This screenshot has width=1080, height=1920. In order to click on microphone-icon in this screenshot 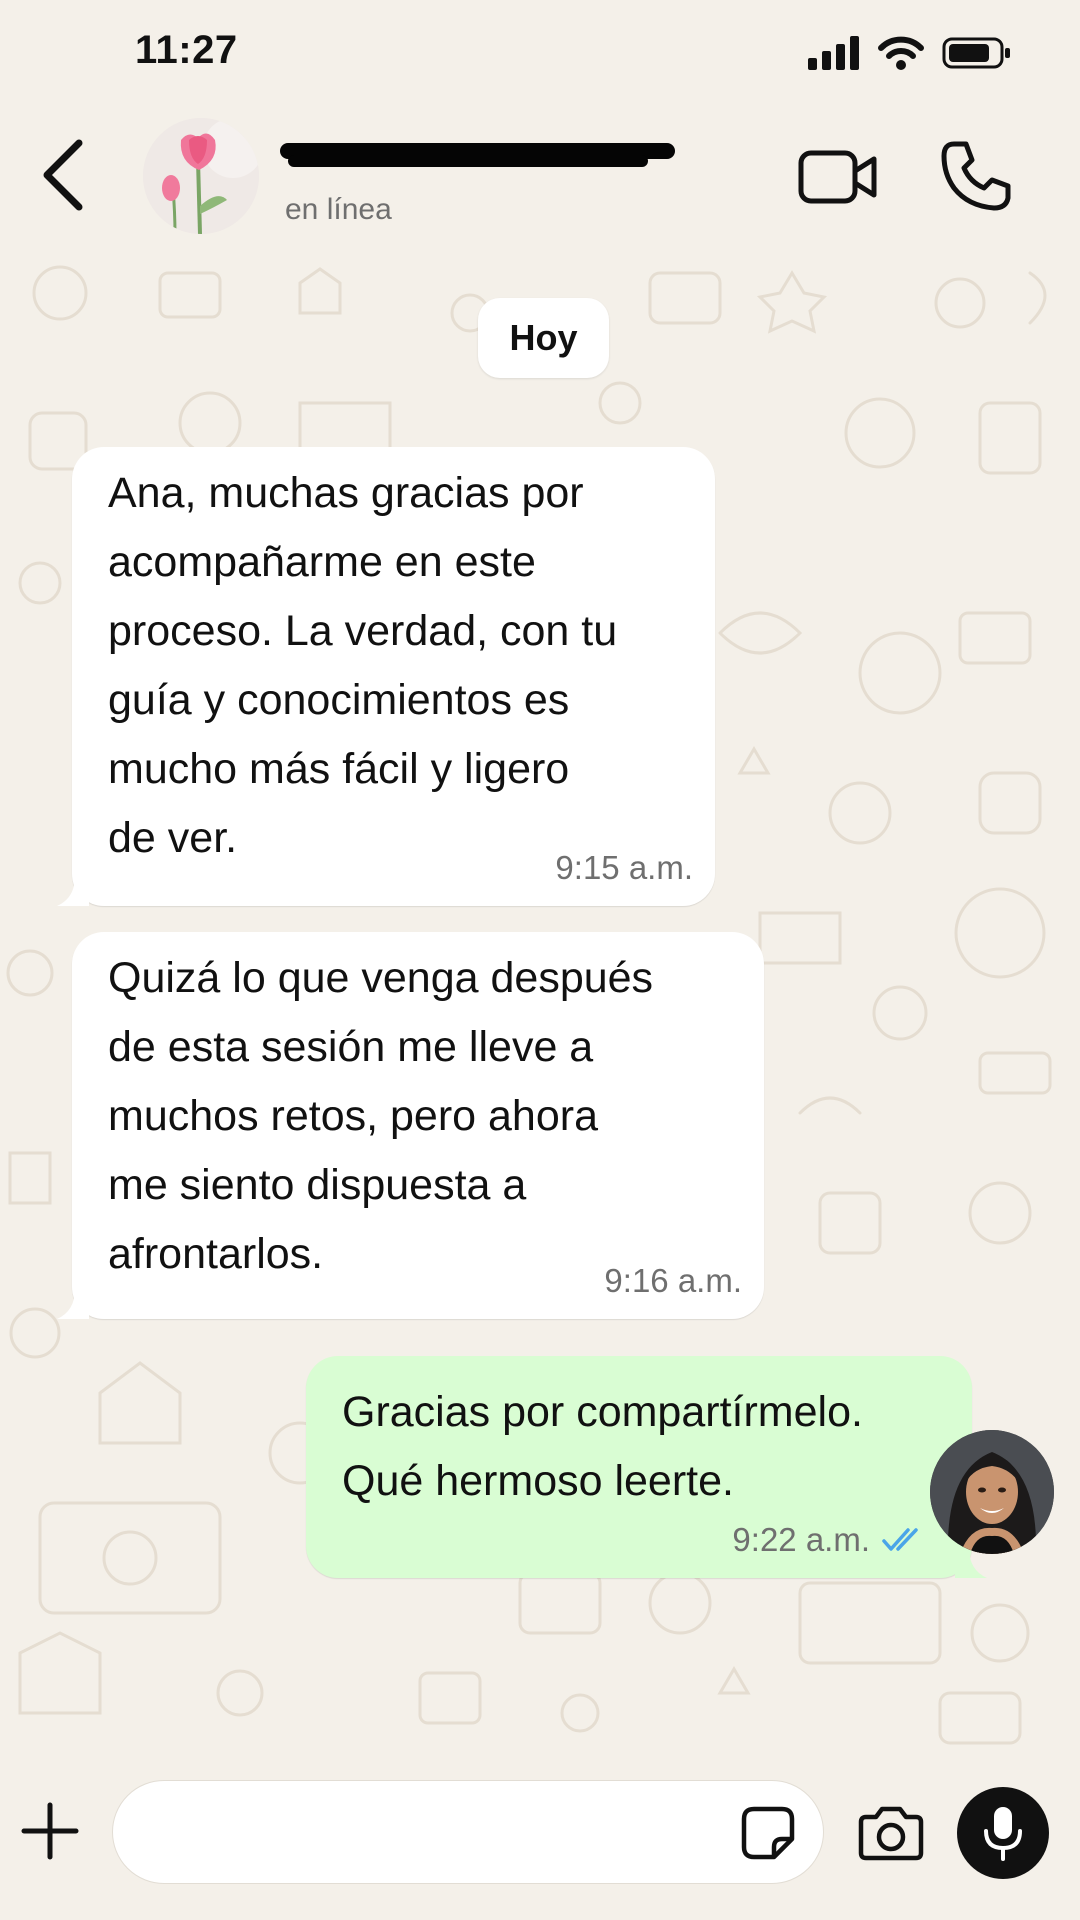, I will do `click(1003, 1834)`.